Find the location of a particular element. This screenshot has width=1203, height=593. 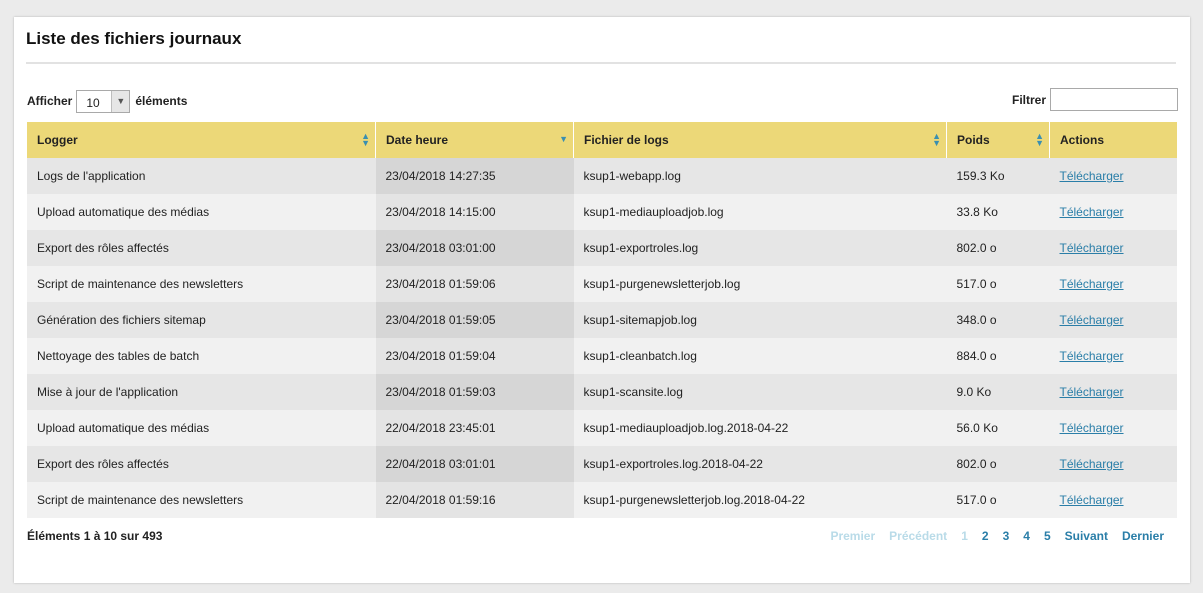

column-header-logger: Logger ▲ ▼ is located at coordinates (201, 140).